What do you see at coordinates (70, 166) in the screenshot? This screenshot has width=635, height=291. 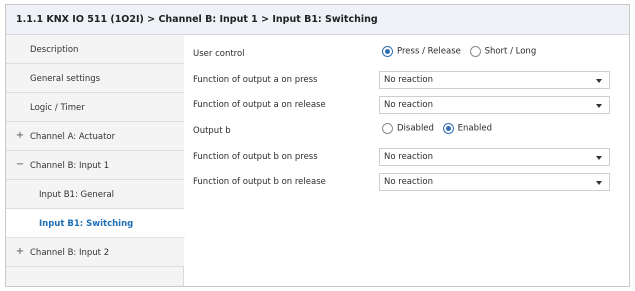 I see `sidebar-item-label: Channel B: Input 1` at bounding box center [70, 166].